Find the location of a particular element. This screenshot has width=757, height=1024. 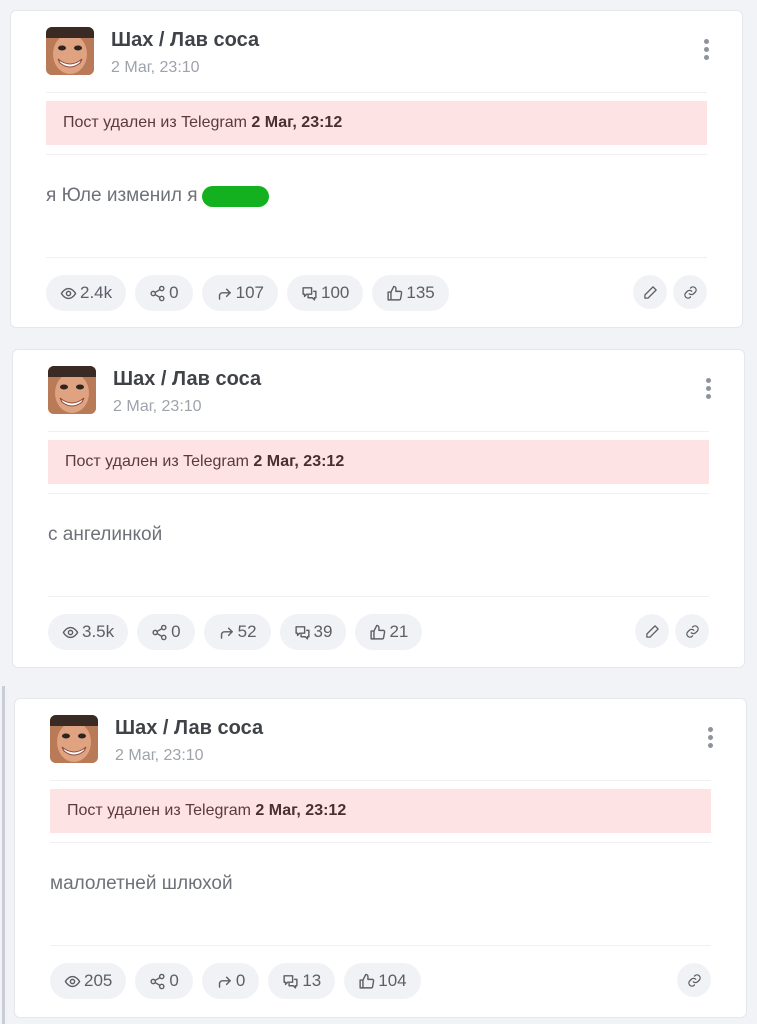

views-count: 3.5k is located at coordinates (98, 631).